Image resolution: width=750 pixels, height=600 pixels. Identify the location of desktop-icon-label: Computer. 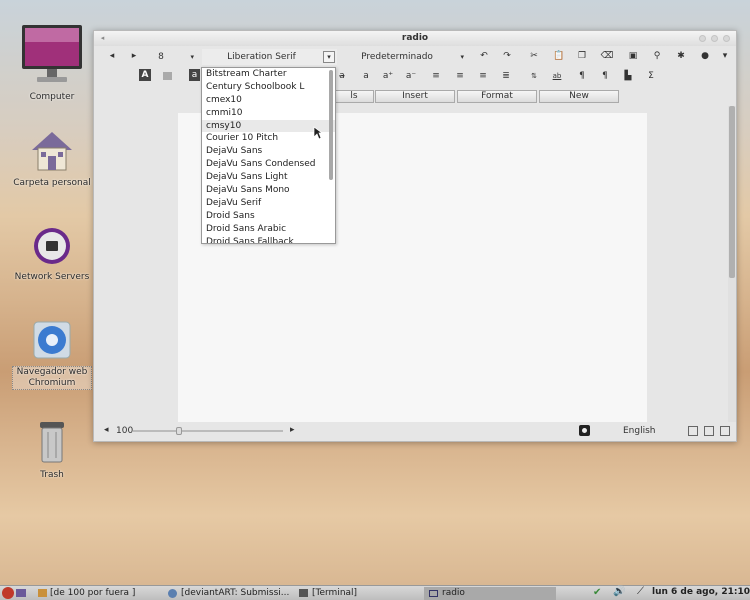
(52, 97).